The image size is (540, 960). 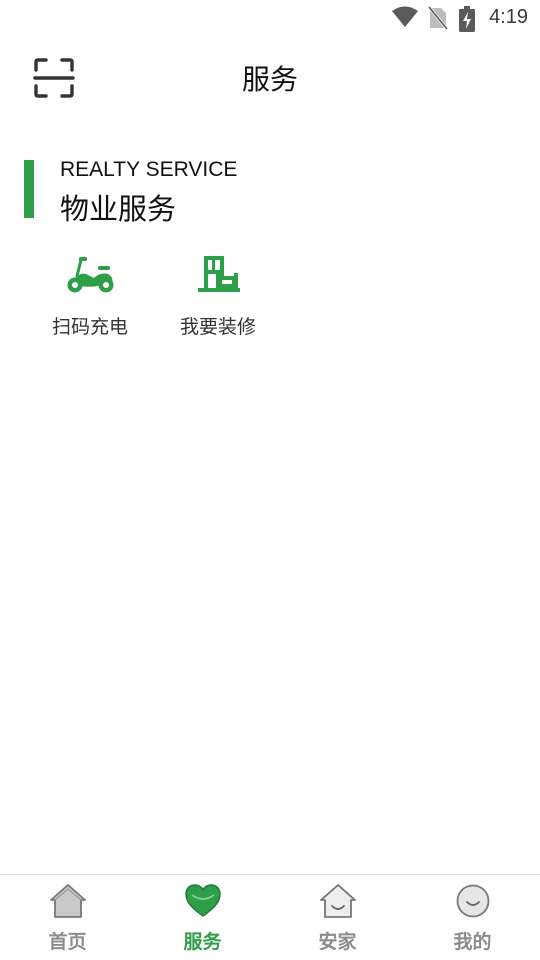 I want to click on nav-label: 安家, so click(x=337, y=942).